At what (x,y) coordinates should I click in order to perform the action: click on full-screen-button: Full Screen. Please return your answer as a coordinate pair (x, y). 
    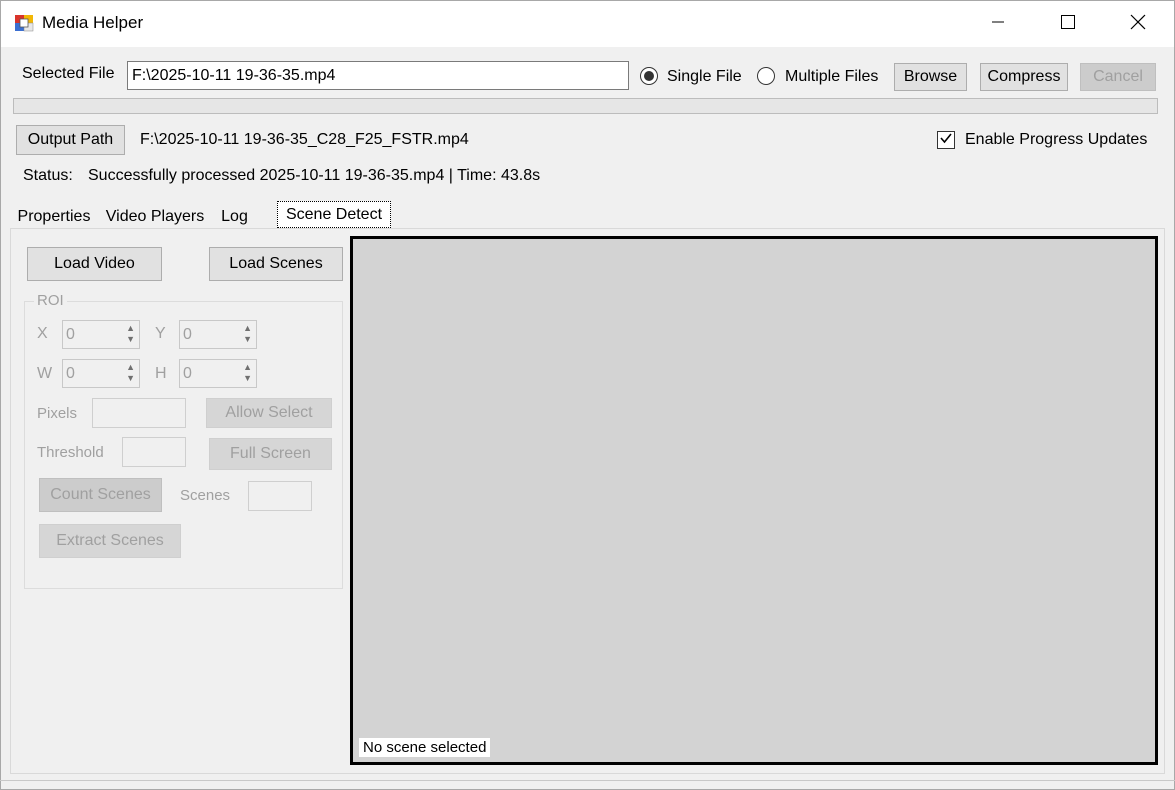
    Looking at the image, I should click on (270, 454).